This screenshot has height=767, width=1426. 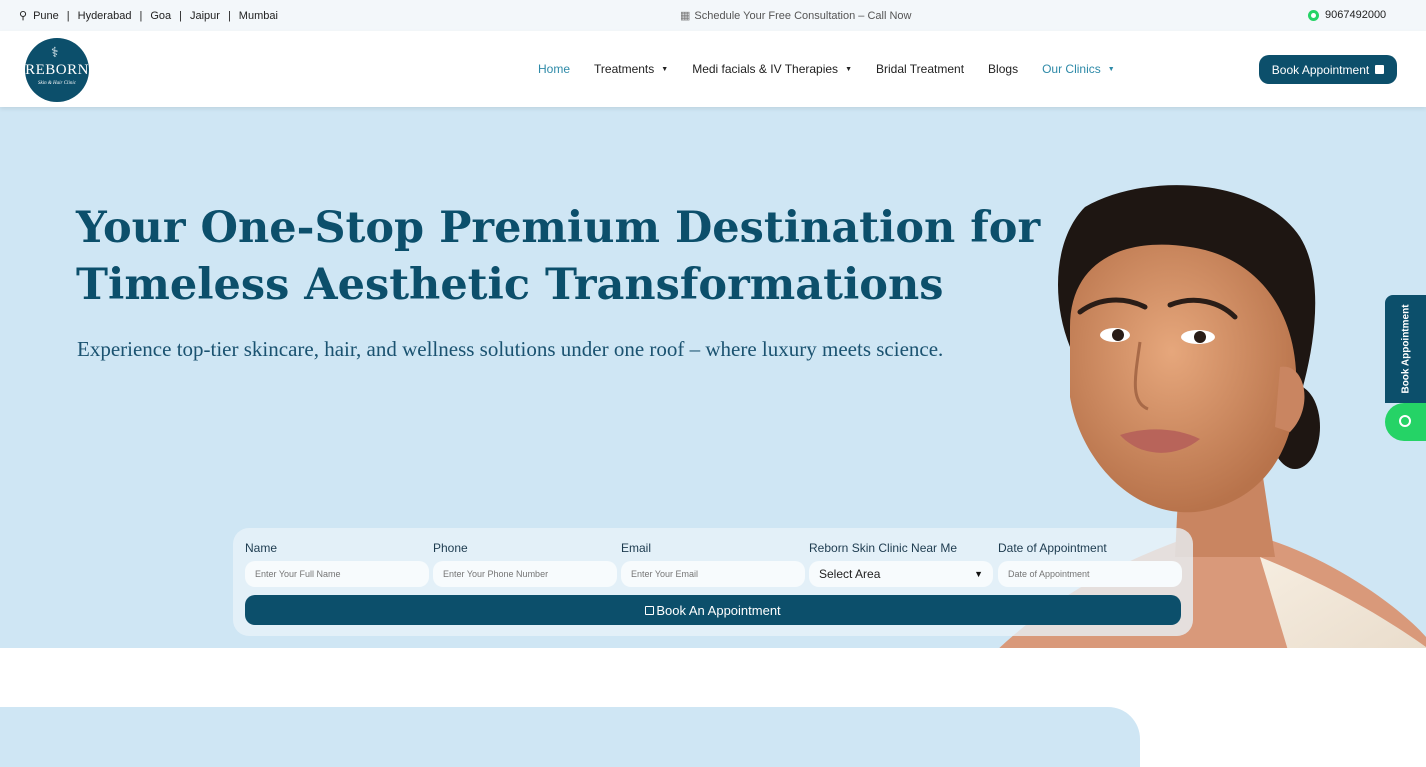 I want to click on nav-bridal-label: Bridal Treatment, so click(x=920, y=69).